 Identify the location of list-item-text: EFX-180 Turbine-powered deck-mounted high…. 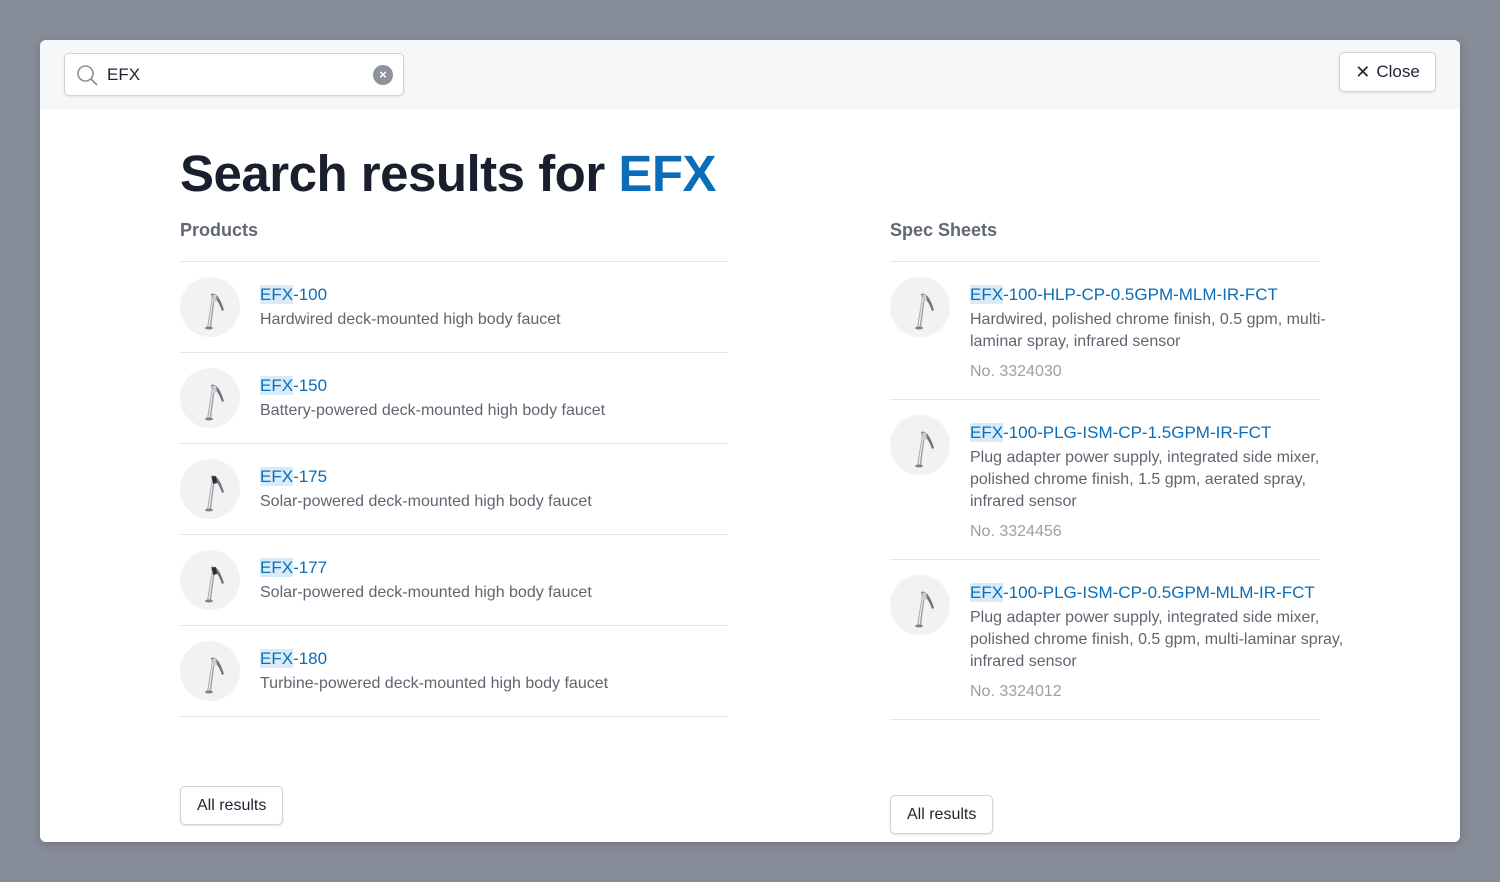
(434, 668).